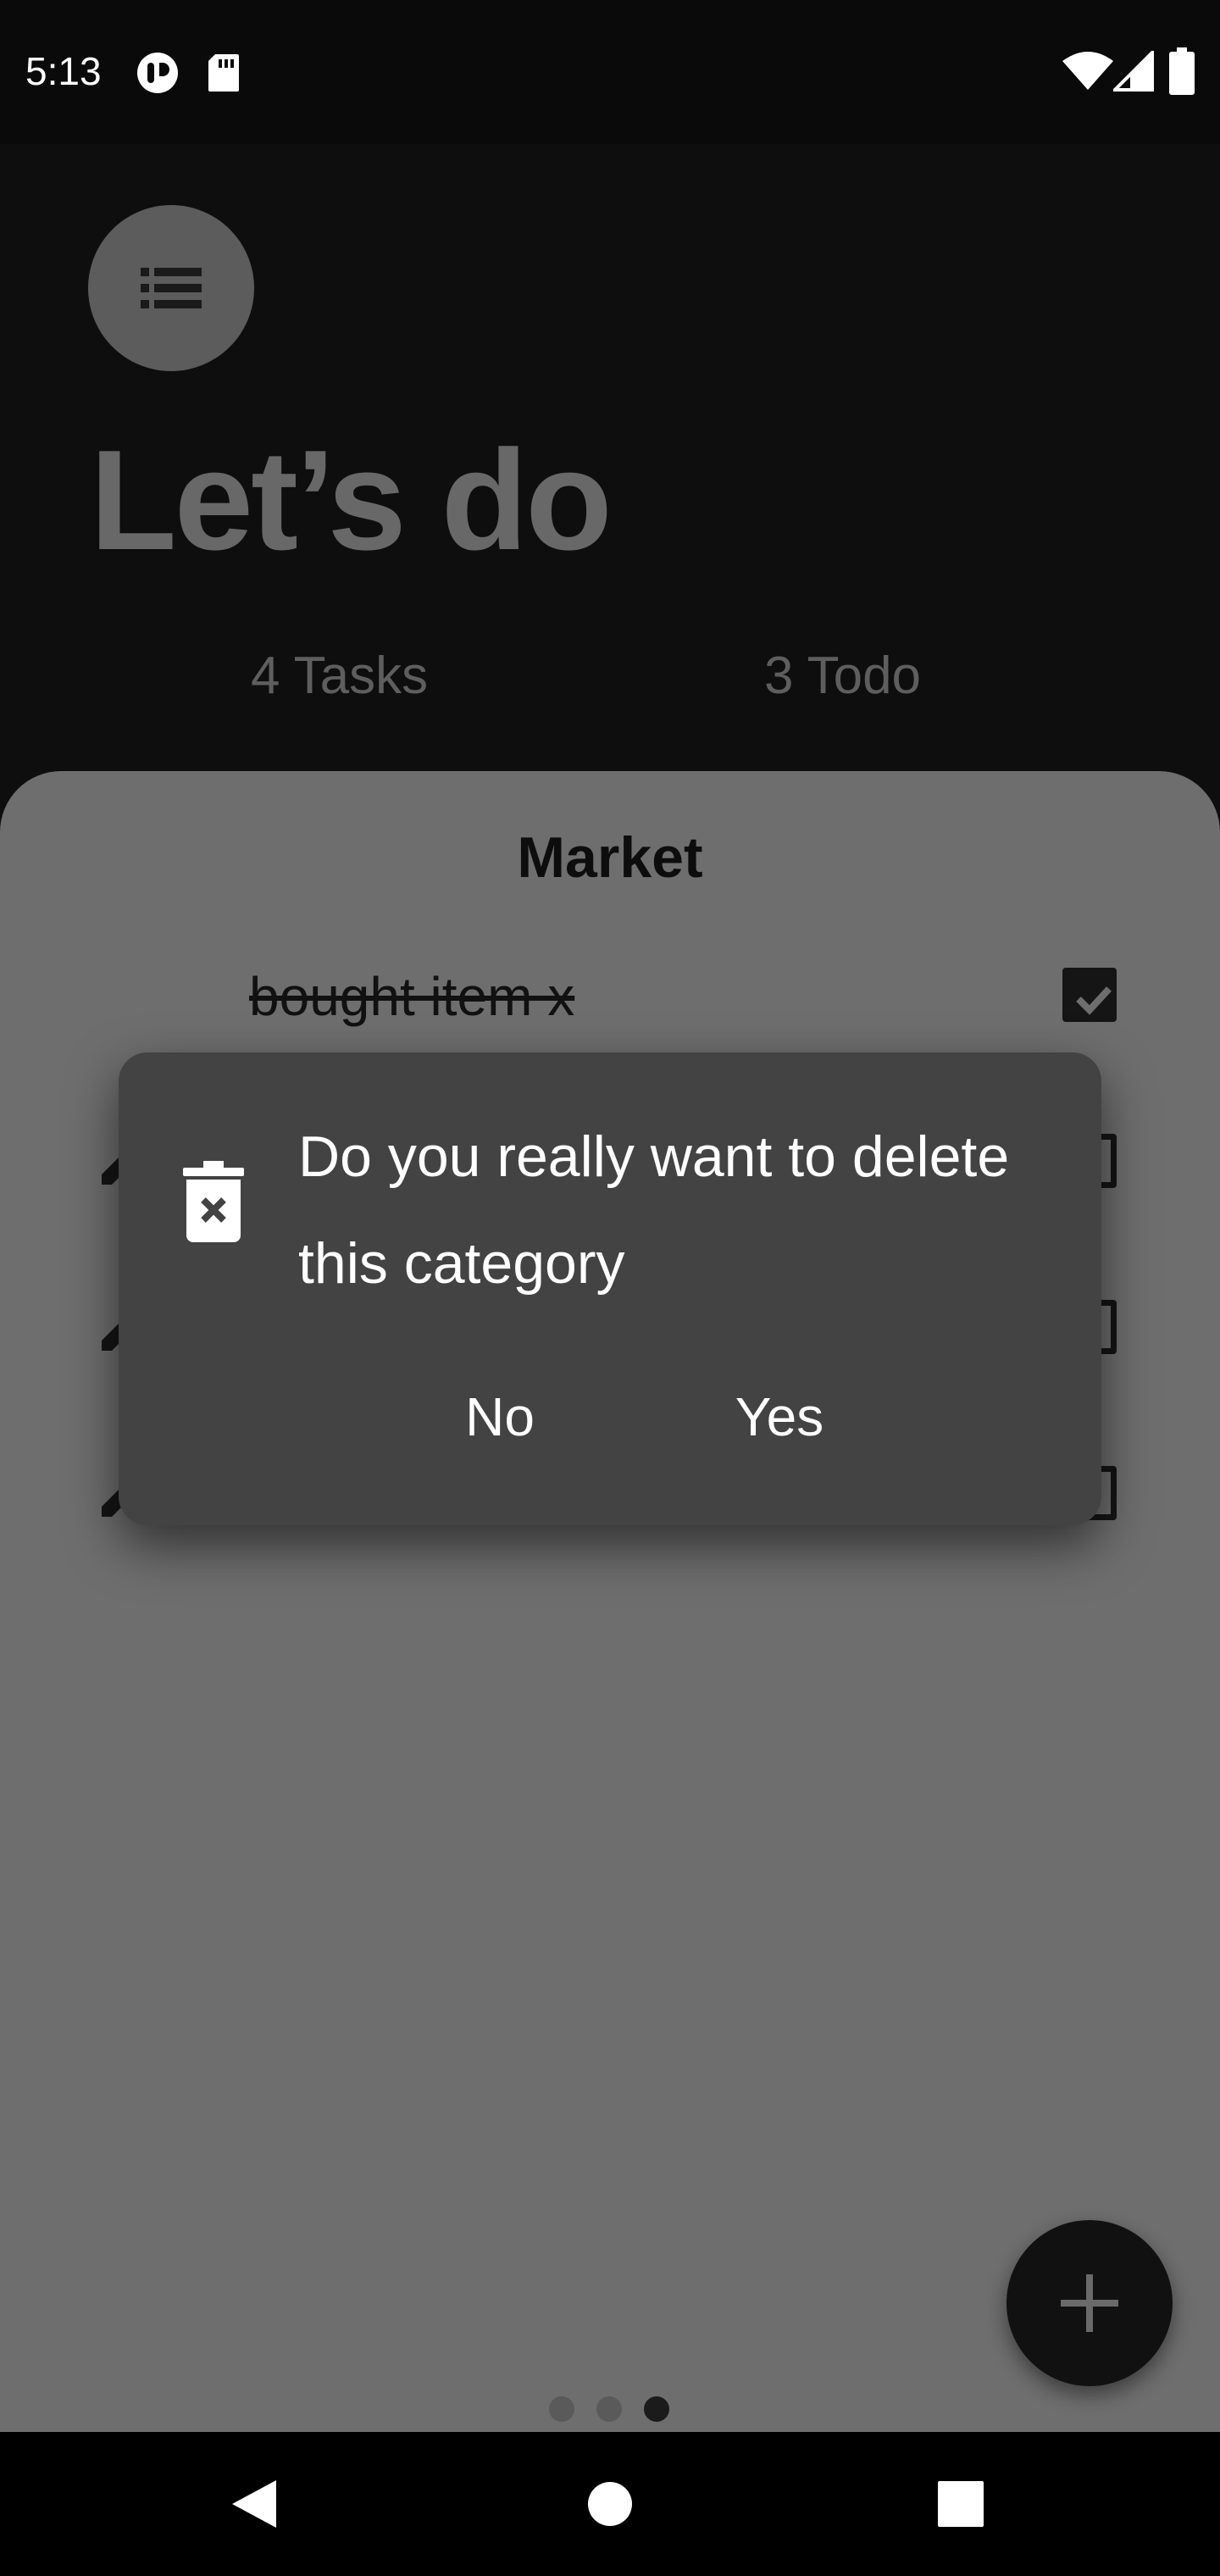 The image size is (1220, 2576). I want to click on category-title: Market, so click(610, 857).